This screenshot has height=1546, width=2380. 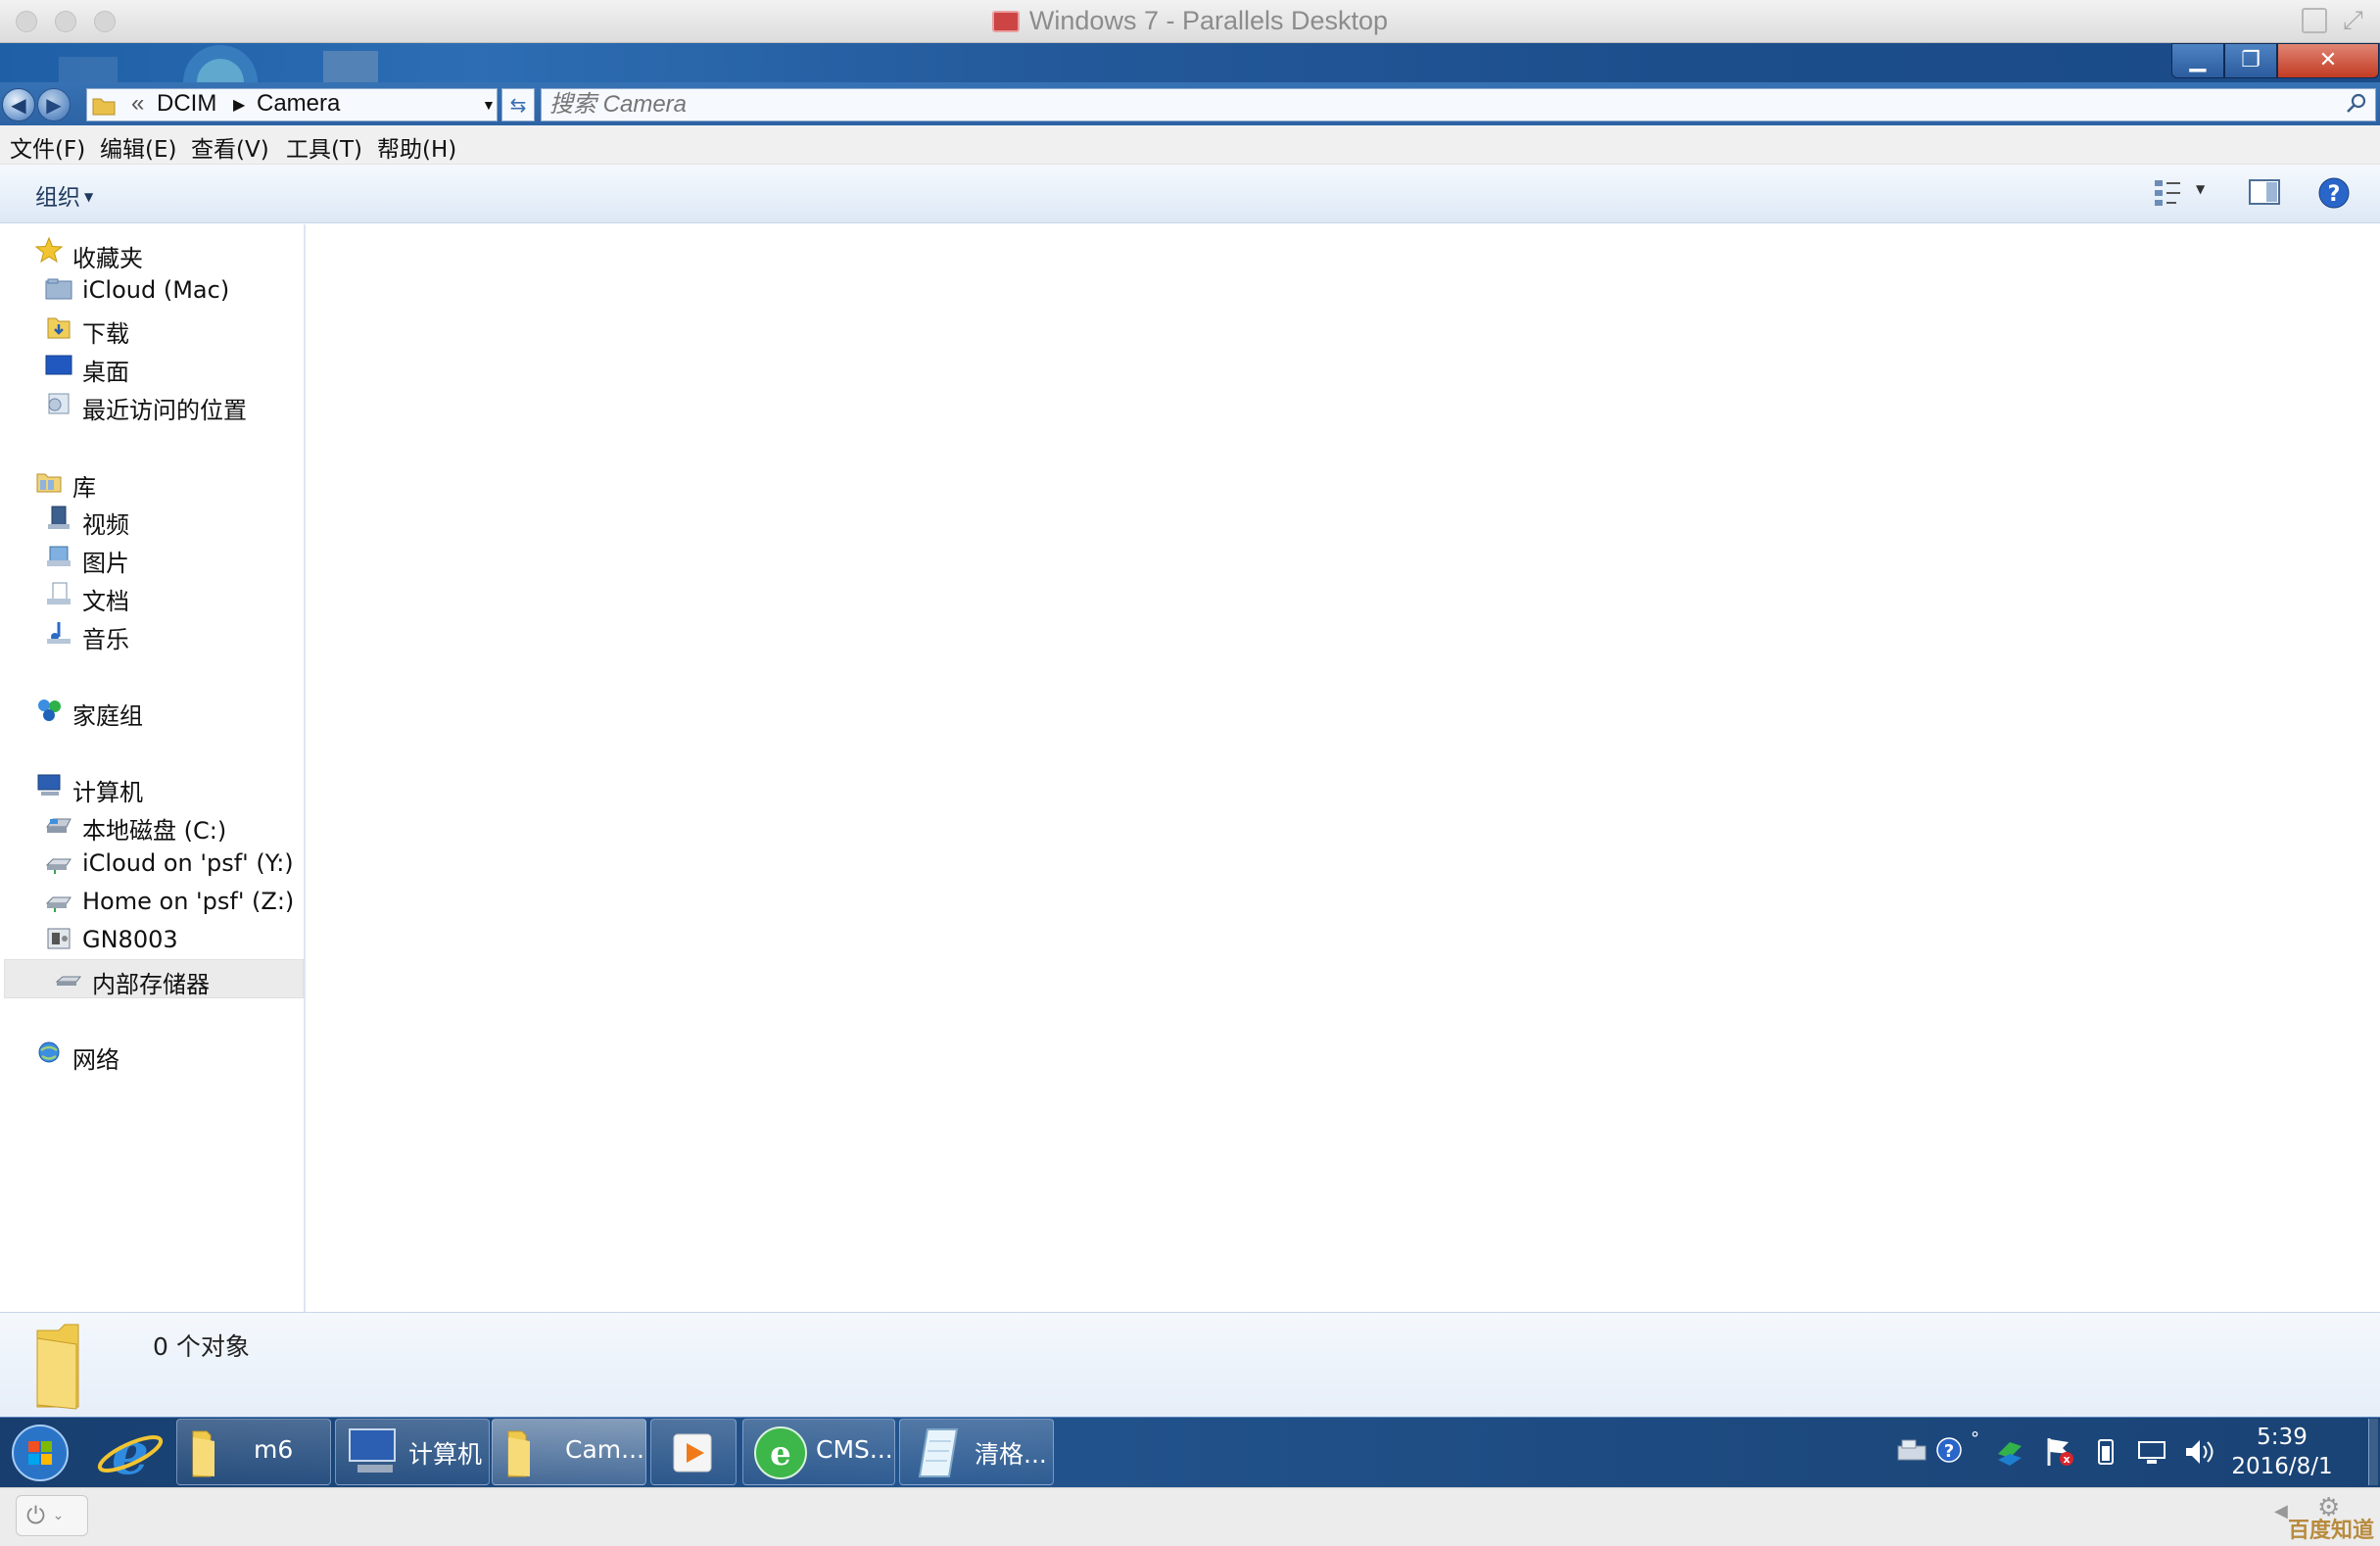 I want to click on media-player-icon, so click(x=692, y=1453).